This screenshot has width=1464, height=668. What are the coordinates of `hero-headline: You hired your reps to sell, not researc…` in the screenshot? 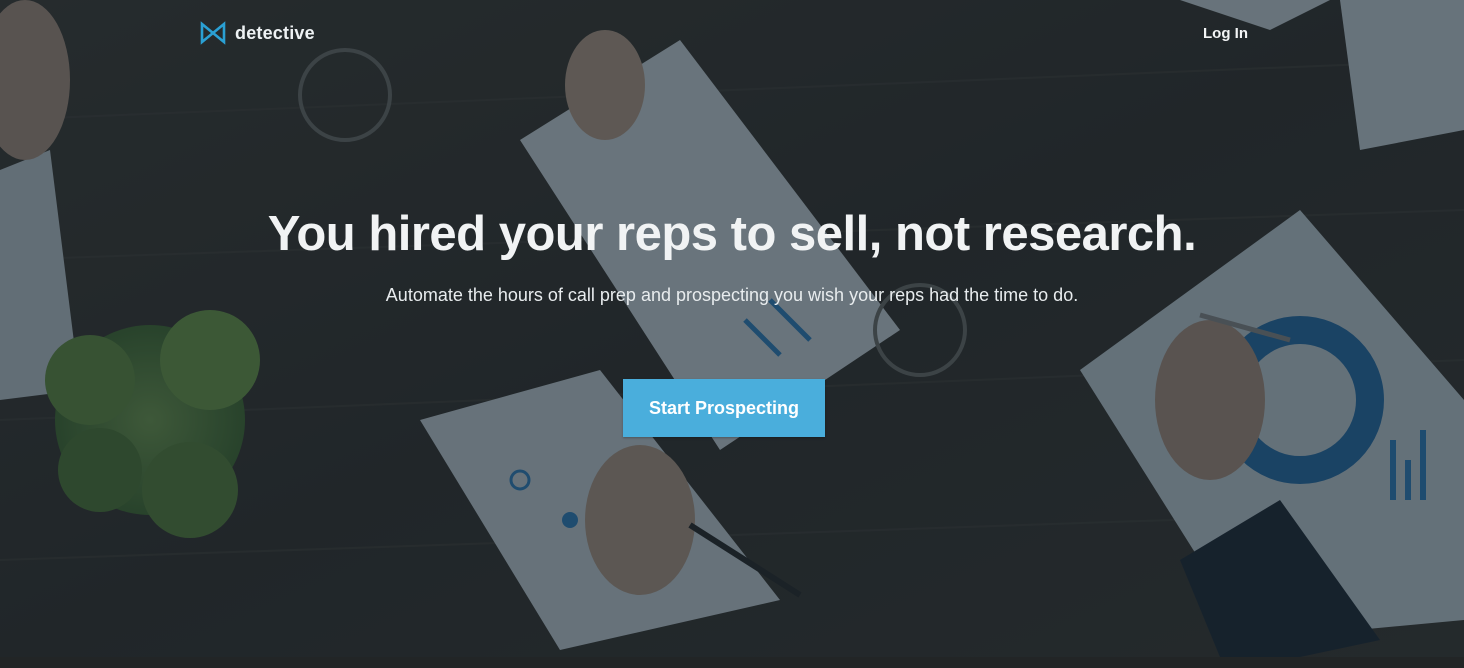 It's located at (732, 234).